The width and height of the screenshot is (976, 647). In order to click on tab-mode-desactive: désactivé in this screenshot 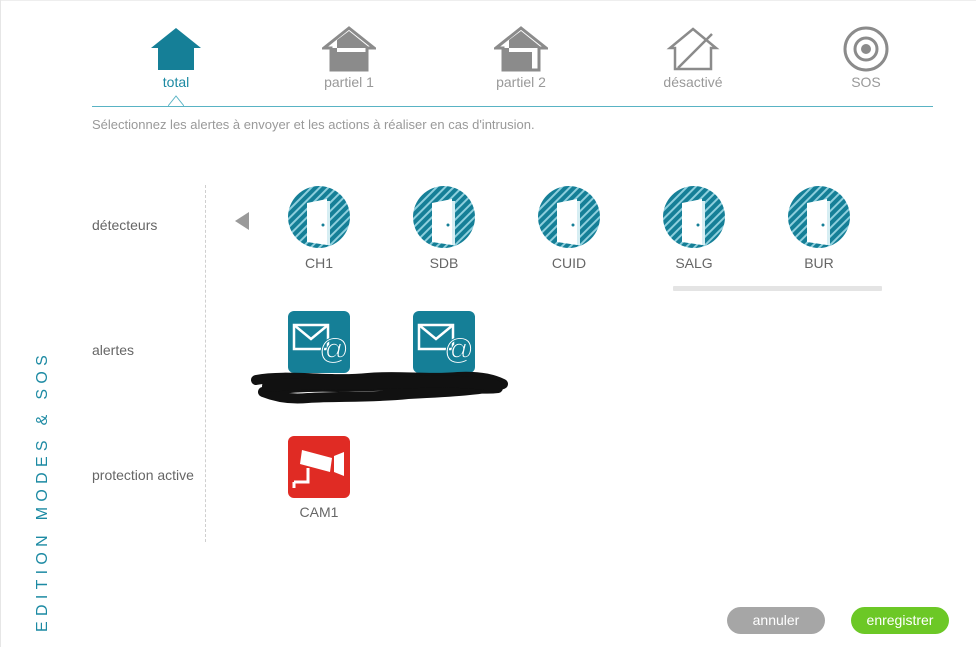, I will do `click(693, 58)`.